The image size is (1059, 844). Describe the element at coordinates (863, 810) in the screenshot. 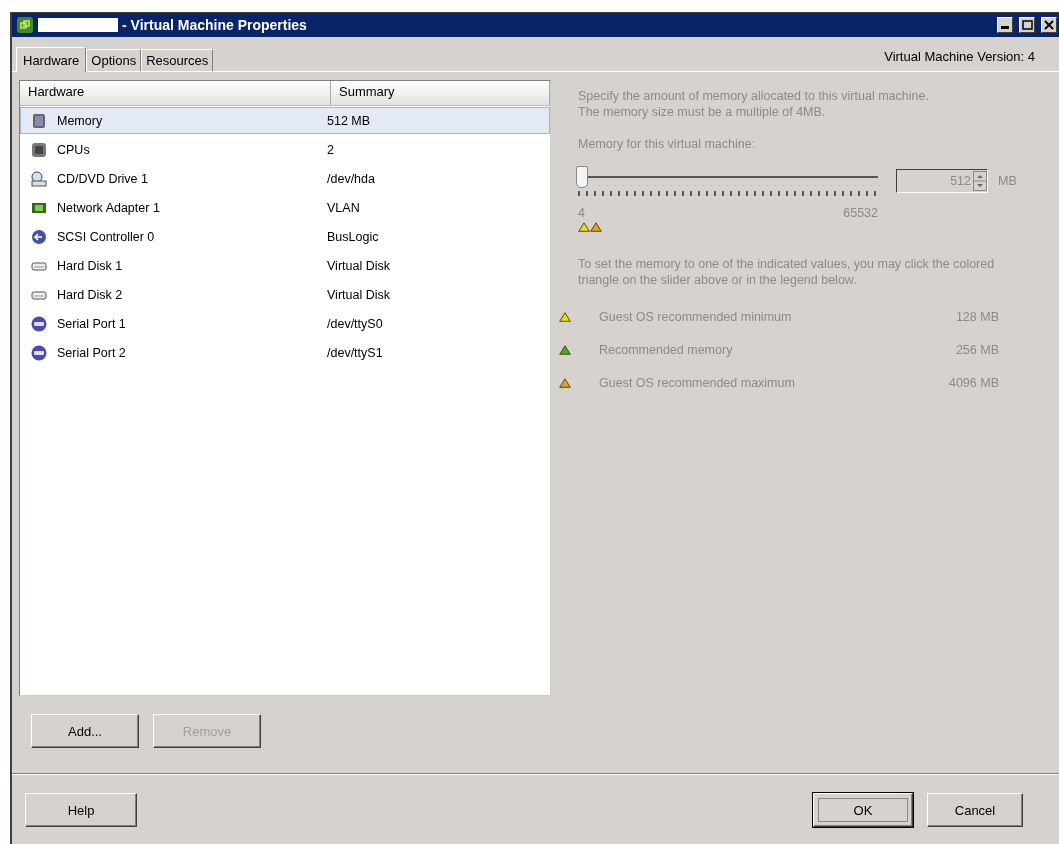

I see `ok-button: OK` at that location.